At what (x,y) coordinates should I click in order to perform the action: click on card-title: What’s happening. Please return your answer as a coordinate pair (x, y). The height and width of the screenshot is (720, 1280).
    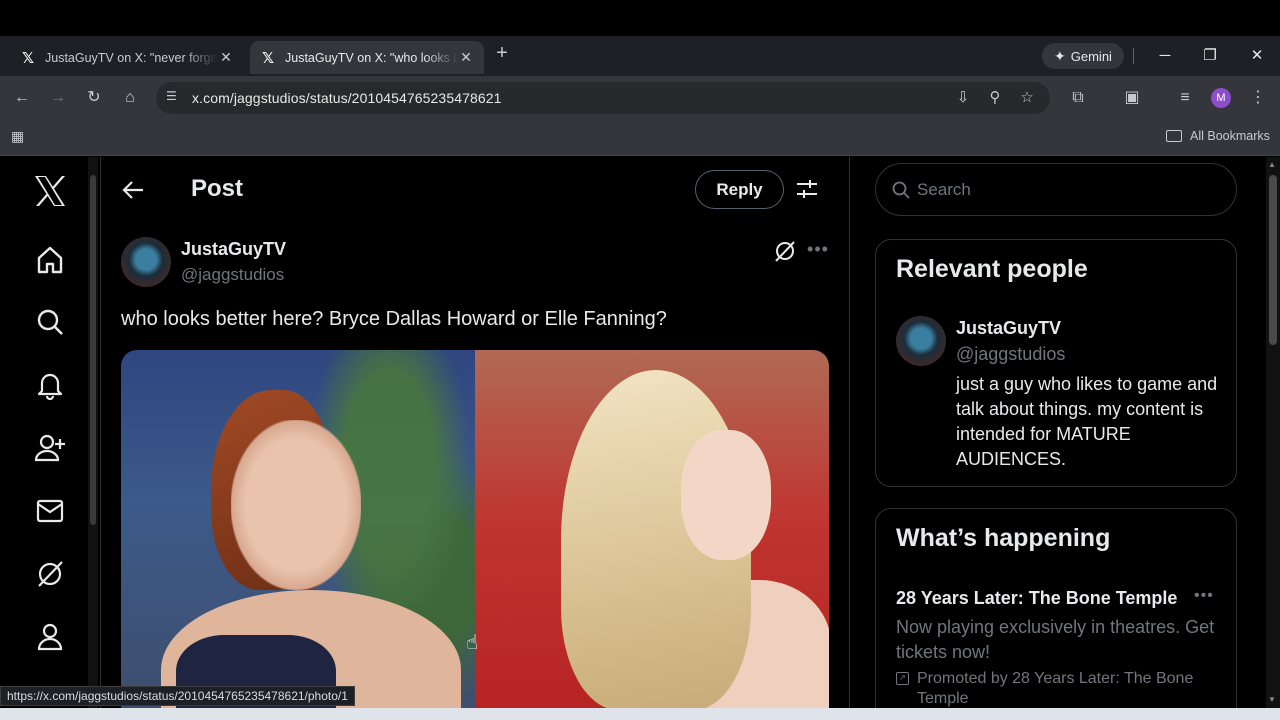
    Looking at the image, I should click on (1003, 538).